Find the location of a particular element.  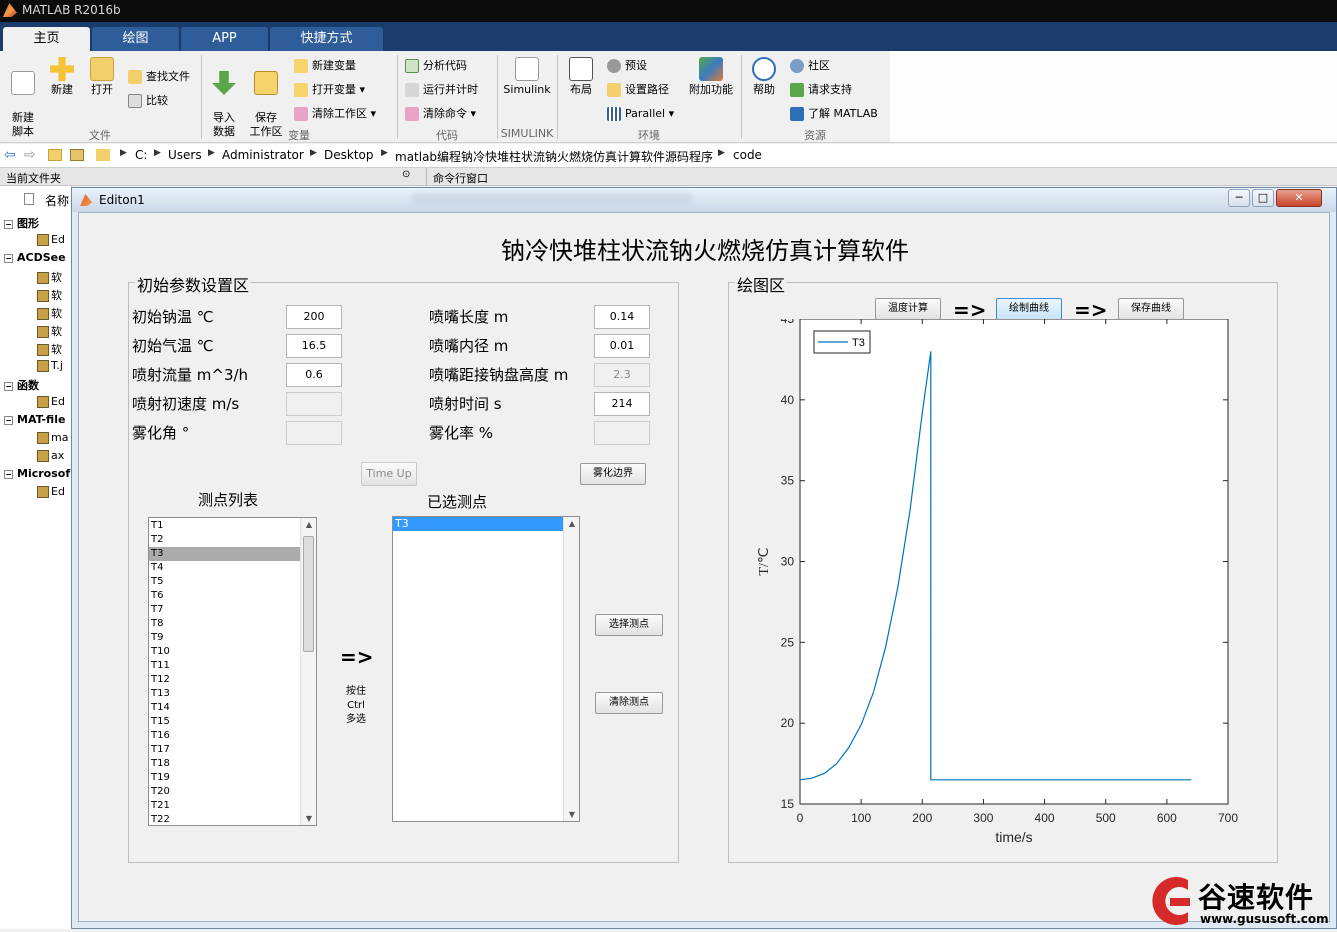

point-list-item: T19 is located at coordinates (224, 778).